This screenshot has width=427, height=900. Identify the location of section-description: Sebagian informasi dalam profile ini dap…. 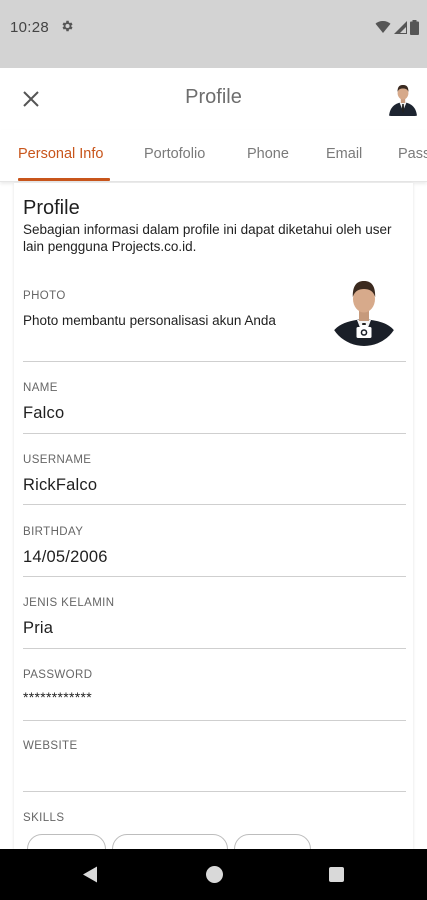
(207, 238).